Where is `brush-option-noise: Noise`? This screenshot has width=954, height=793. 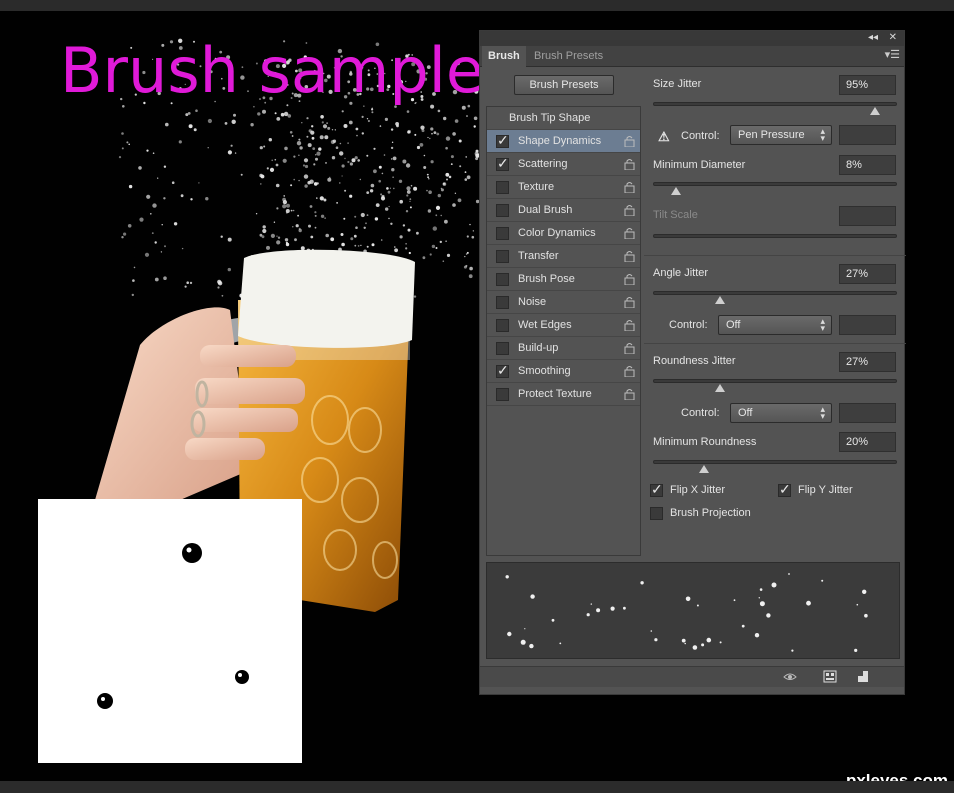 brush-option-noise: Noise is located at coordinates (563, 302).